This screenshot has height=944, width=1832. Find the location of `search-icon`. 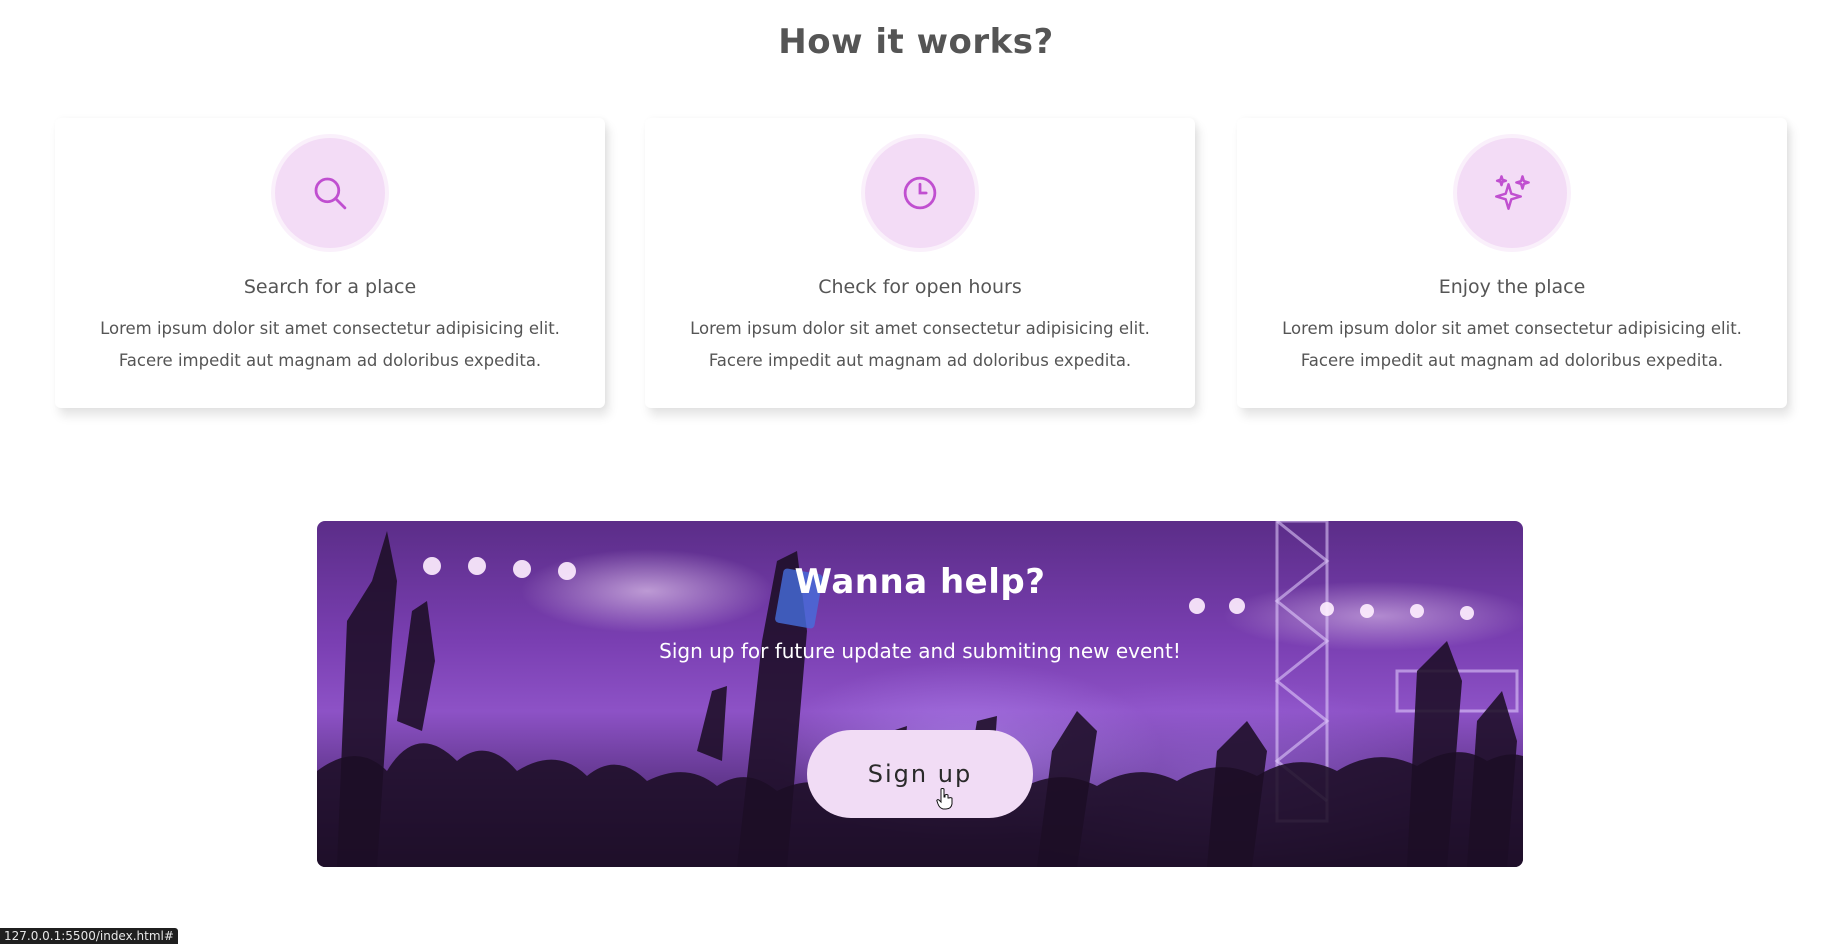

search-icon is located at coordinates (330, 193).